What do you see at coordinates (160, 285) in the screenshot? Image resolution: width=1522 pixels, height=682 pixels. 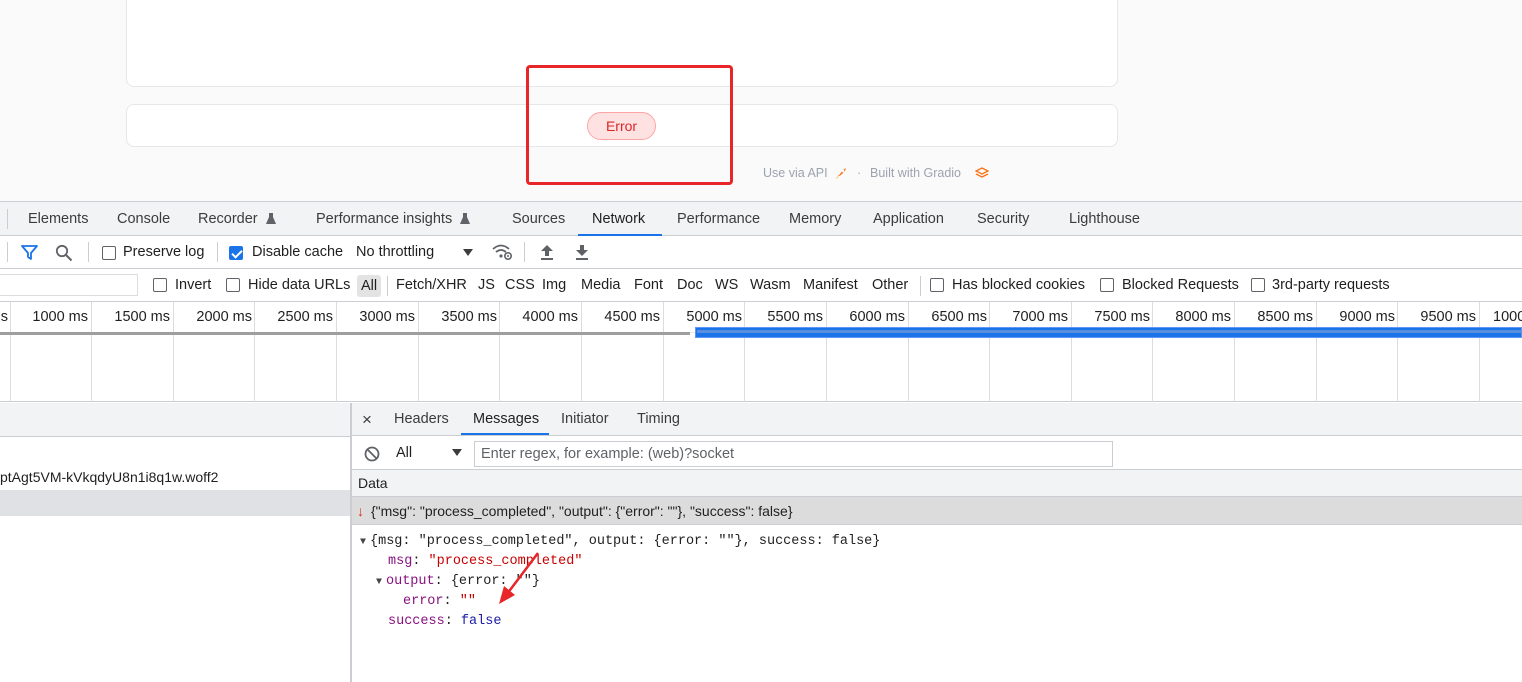 I see `invert-checkbox` at bounding box center [160, 285].